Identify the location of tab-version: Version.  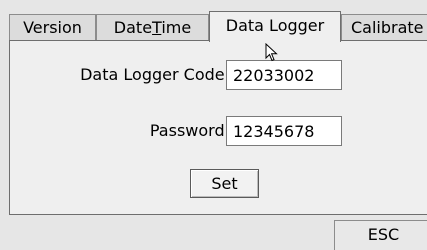
(52, 27).